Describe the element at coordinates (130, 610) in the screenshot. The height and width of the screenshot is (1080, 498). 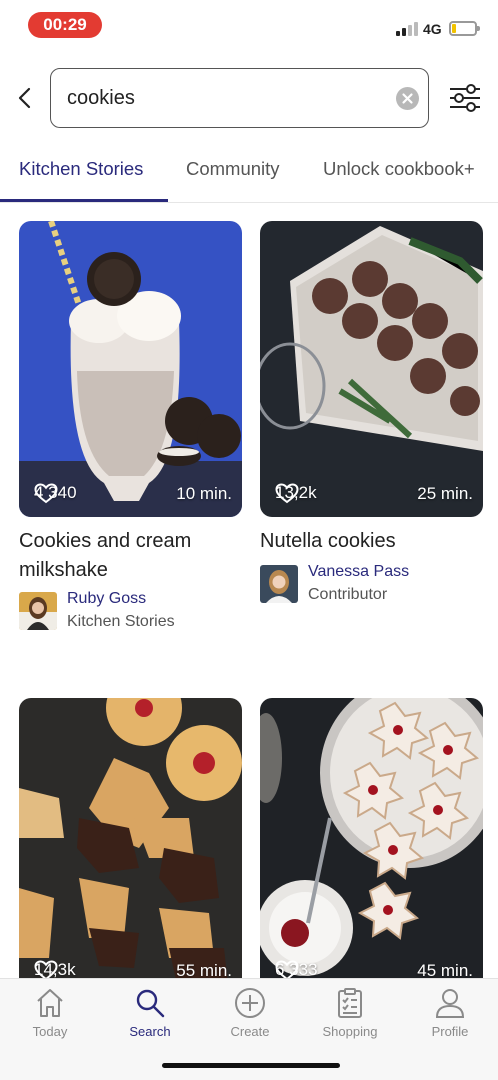
I see `recipe-author: Ruby Goss Kitchen Stories` at that location.